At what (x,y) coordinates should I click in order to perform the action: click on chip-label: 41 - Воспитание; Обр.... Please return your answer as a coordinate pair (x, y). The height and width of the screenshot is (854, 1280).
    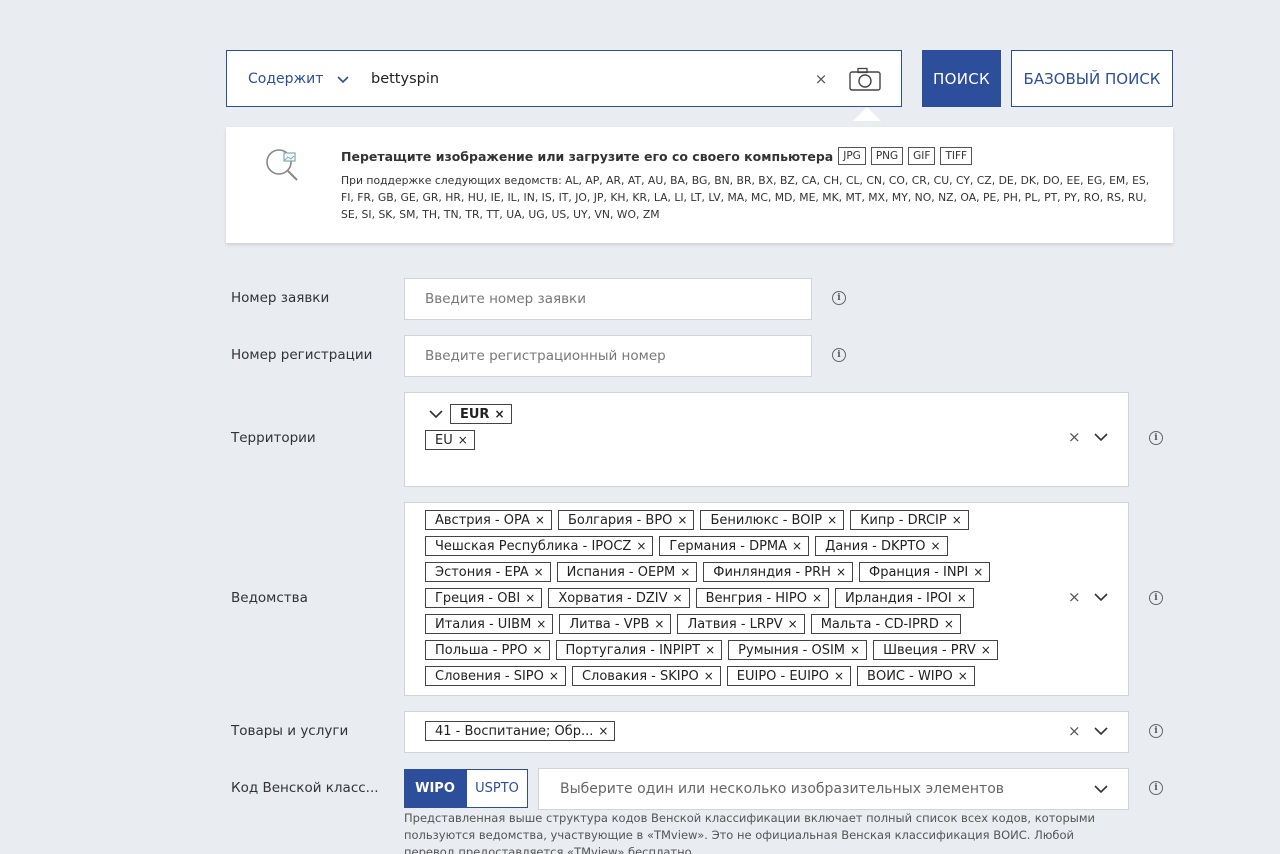
    Looking at the image, I should click on (514, 731).